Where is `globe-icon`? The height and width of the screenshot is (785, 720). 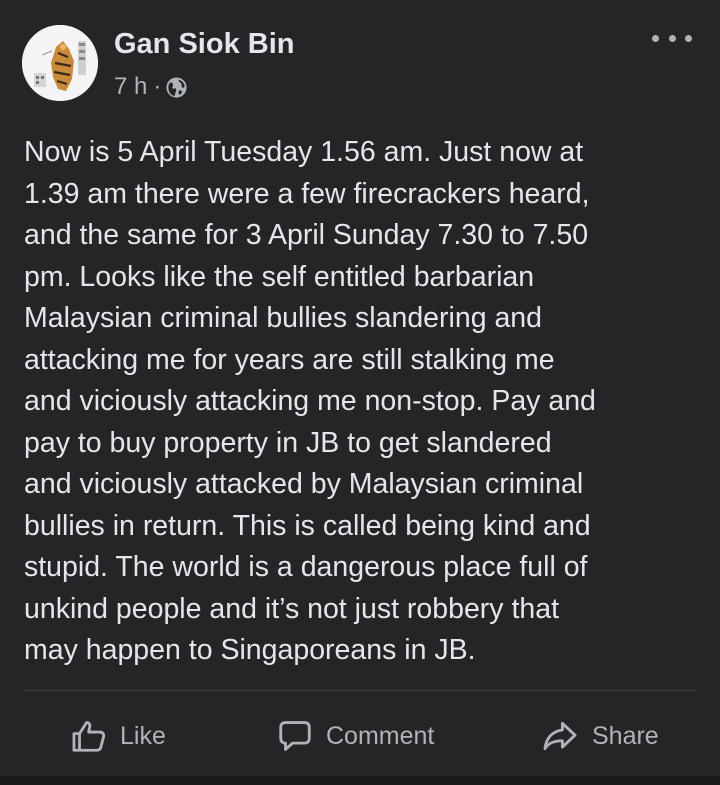
globe-icon is located at coordinates (176, 87).